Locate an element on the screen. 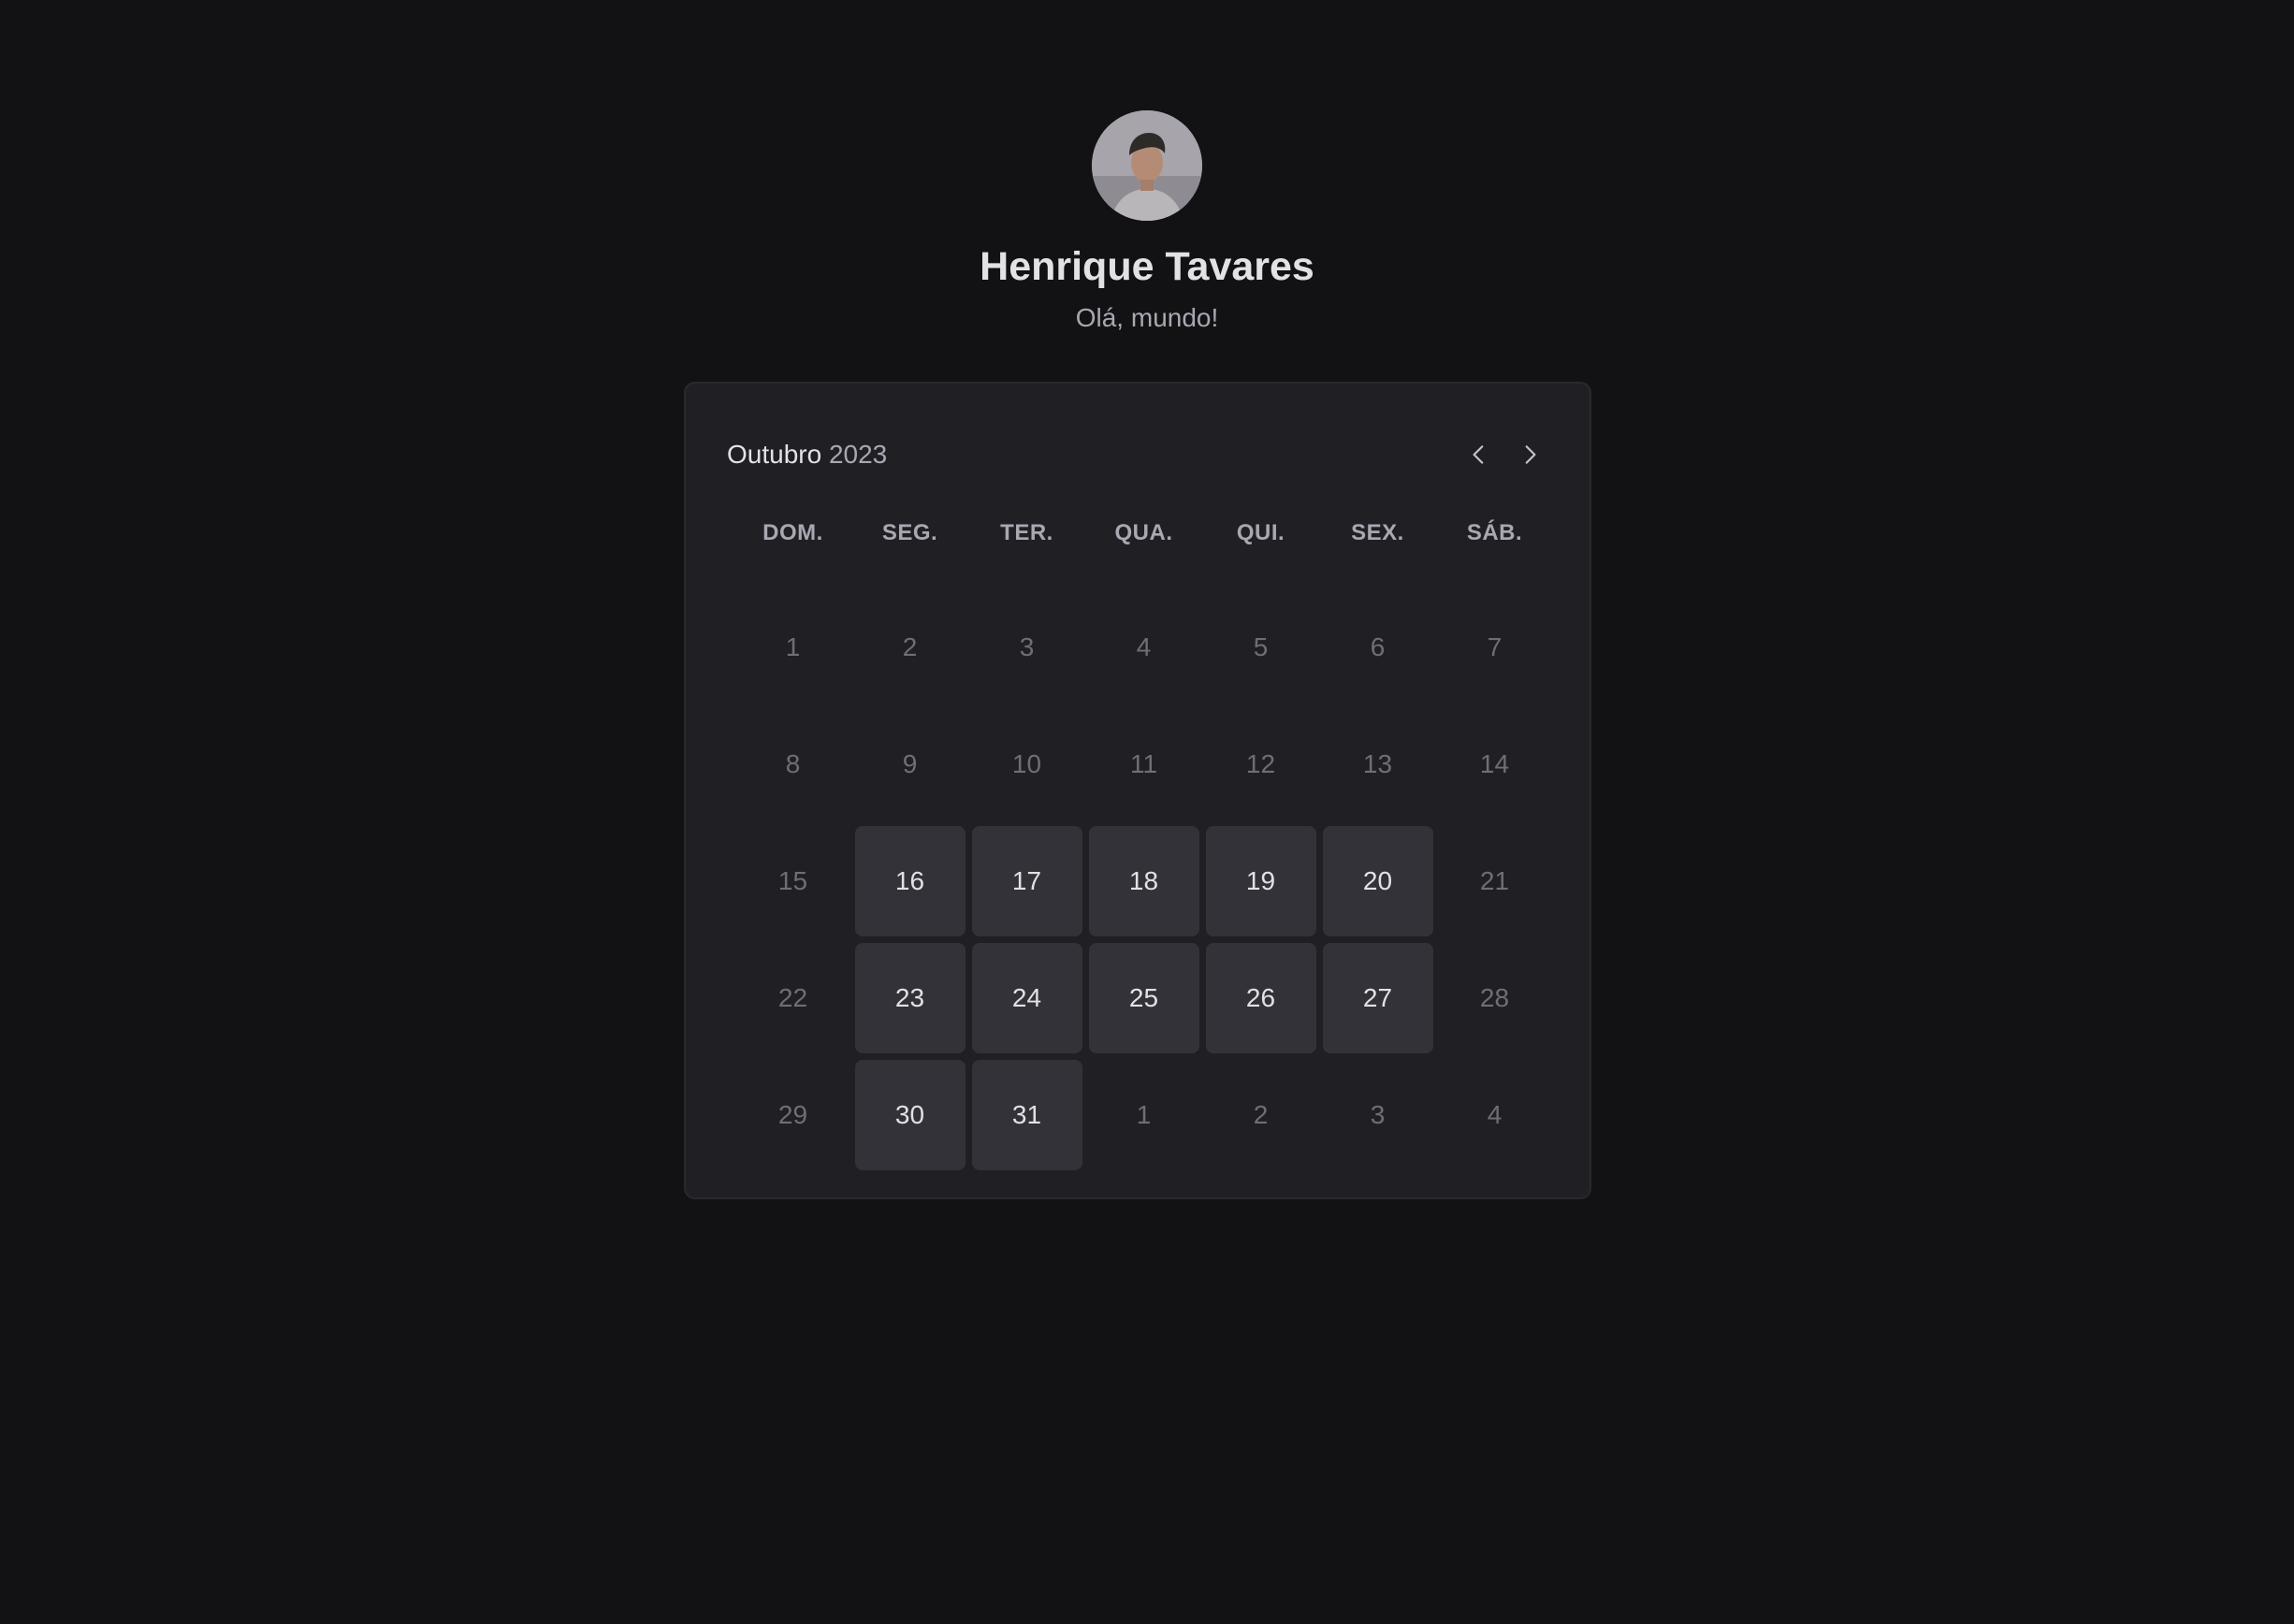 Image resolution: width=2294 pixels, height=1624 pixels. avatar is located at coordinates (1147, 165).